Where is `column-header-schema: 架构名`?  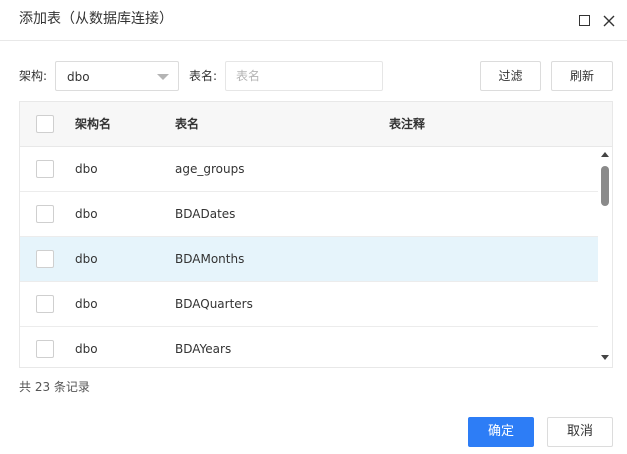
column-header-schema: 架构名 is located at coordinates (93, 124).